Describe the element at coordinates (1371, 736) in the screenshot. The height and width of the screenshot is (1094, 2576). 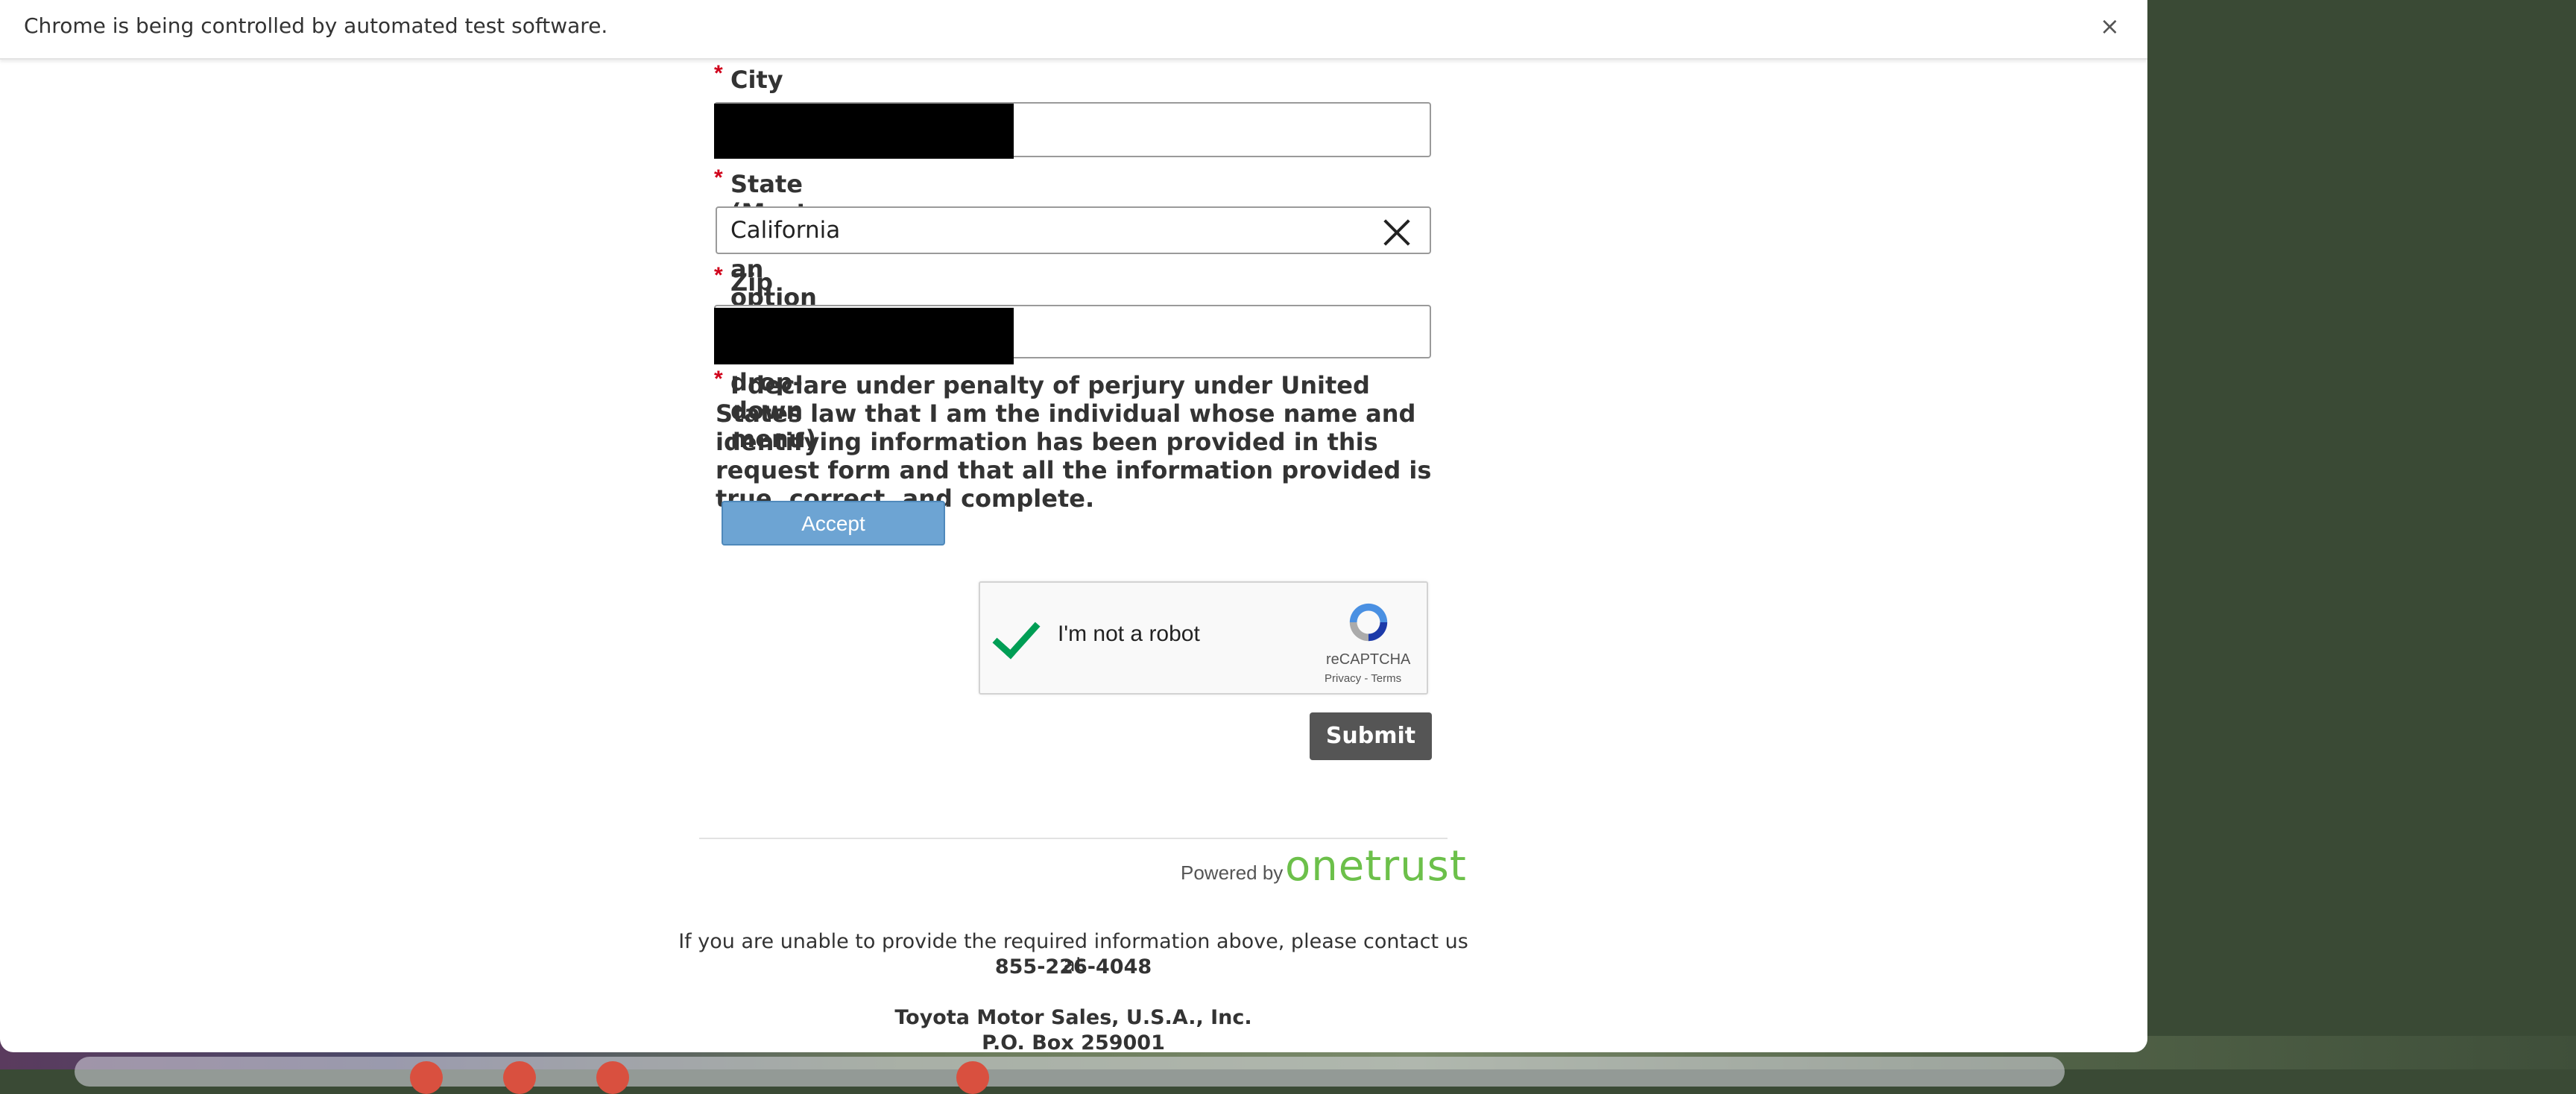
I see `submit-button: Submit` at that location.